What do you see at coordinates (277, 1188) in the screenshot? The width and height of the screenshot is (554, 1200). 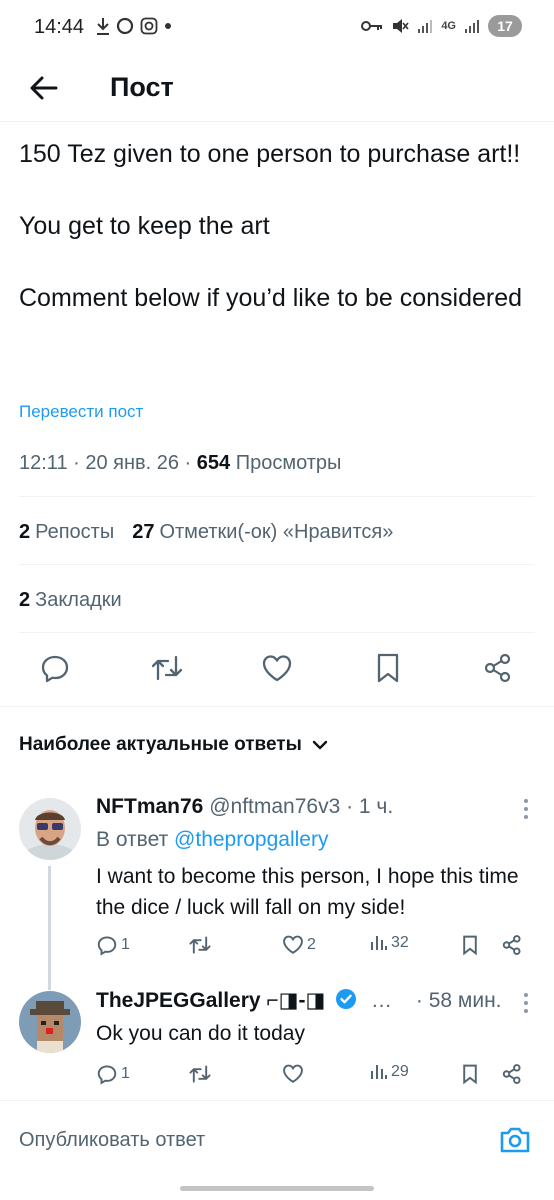 I see `home-indicator` at bounding box center [277, 1188].